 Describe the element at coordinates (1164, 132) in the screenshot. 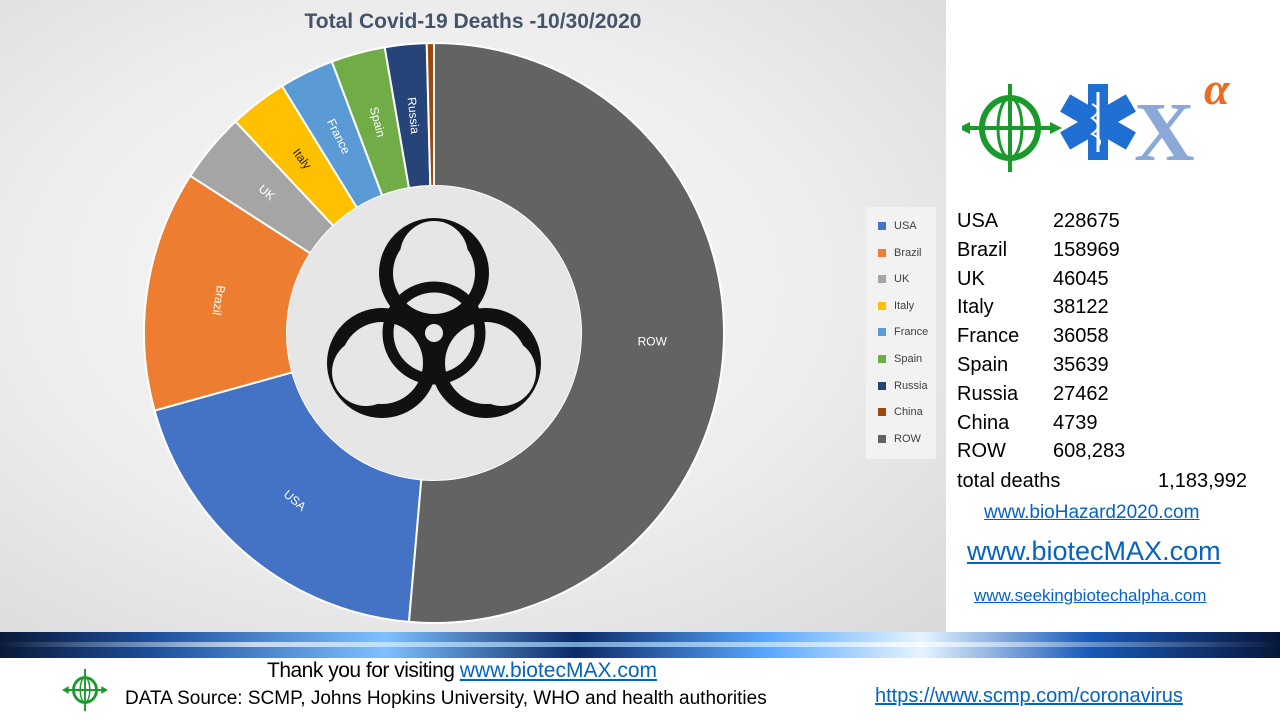

I see `svg-text: X` at that location.